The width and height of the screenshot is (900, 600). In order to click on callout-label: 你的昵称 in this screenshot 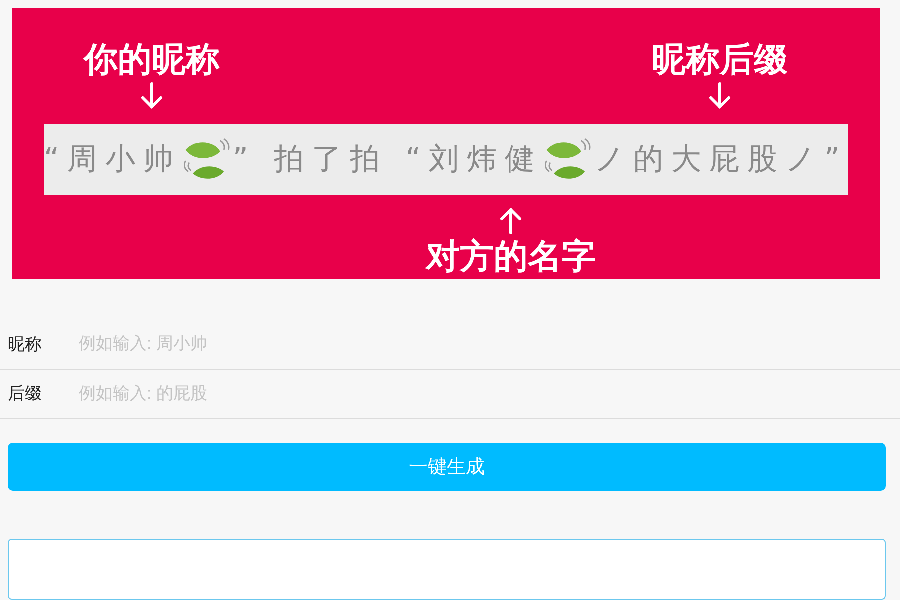, I will do `click(152, 60)`.